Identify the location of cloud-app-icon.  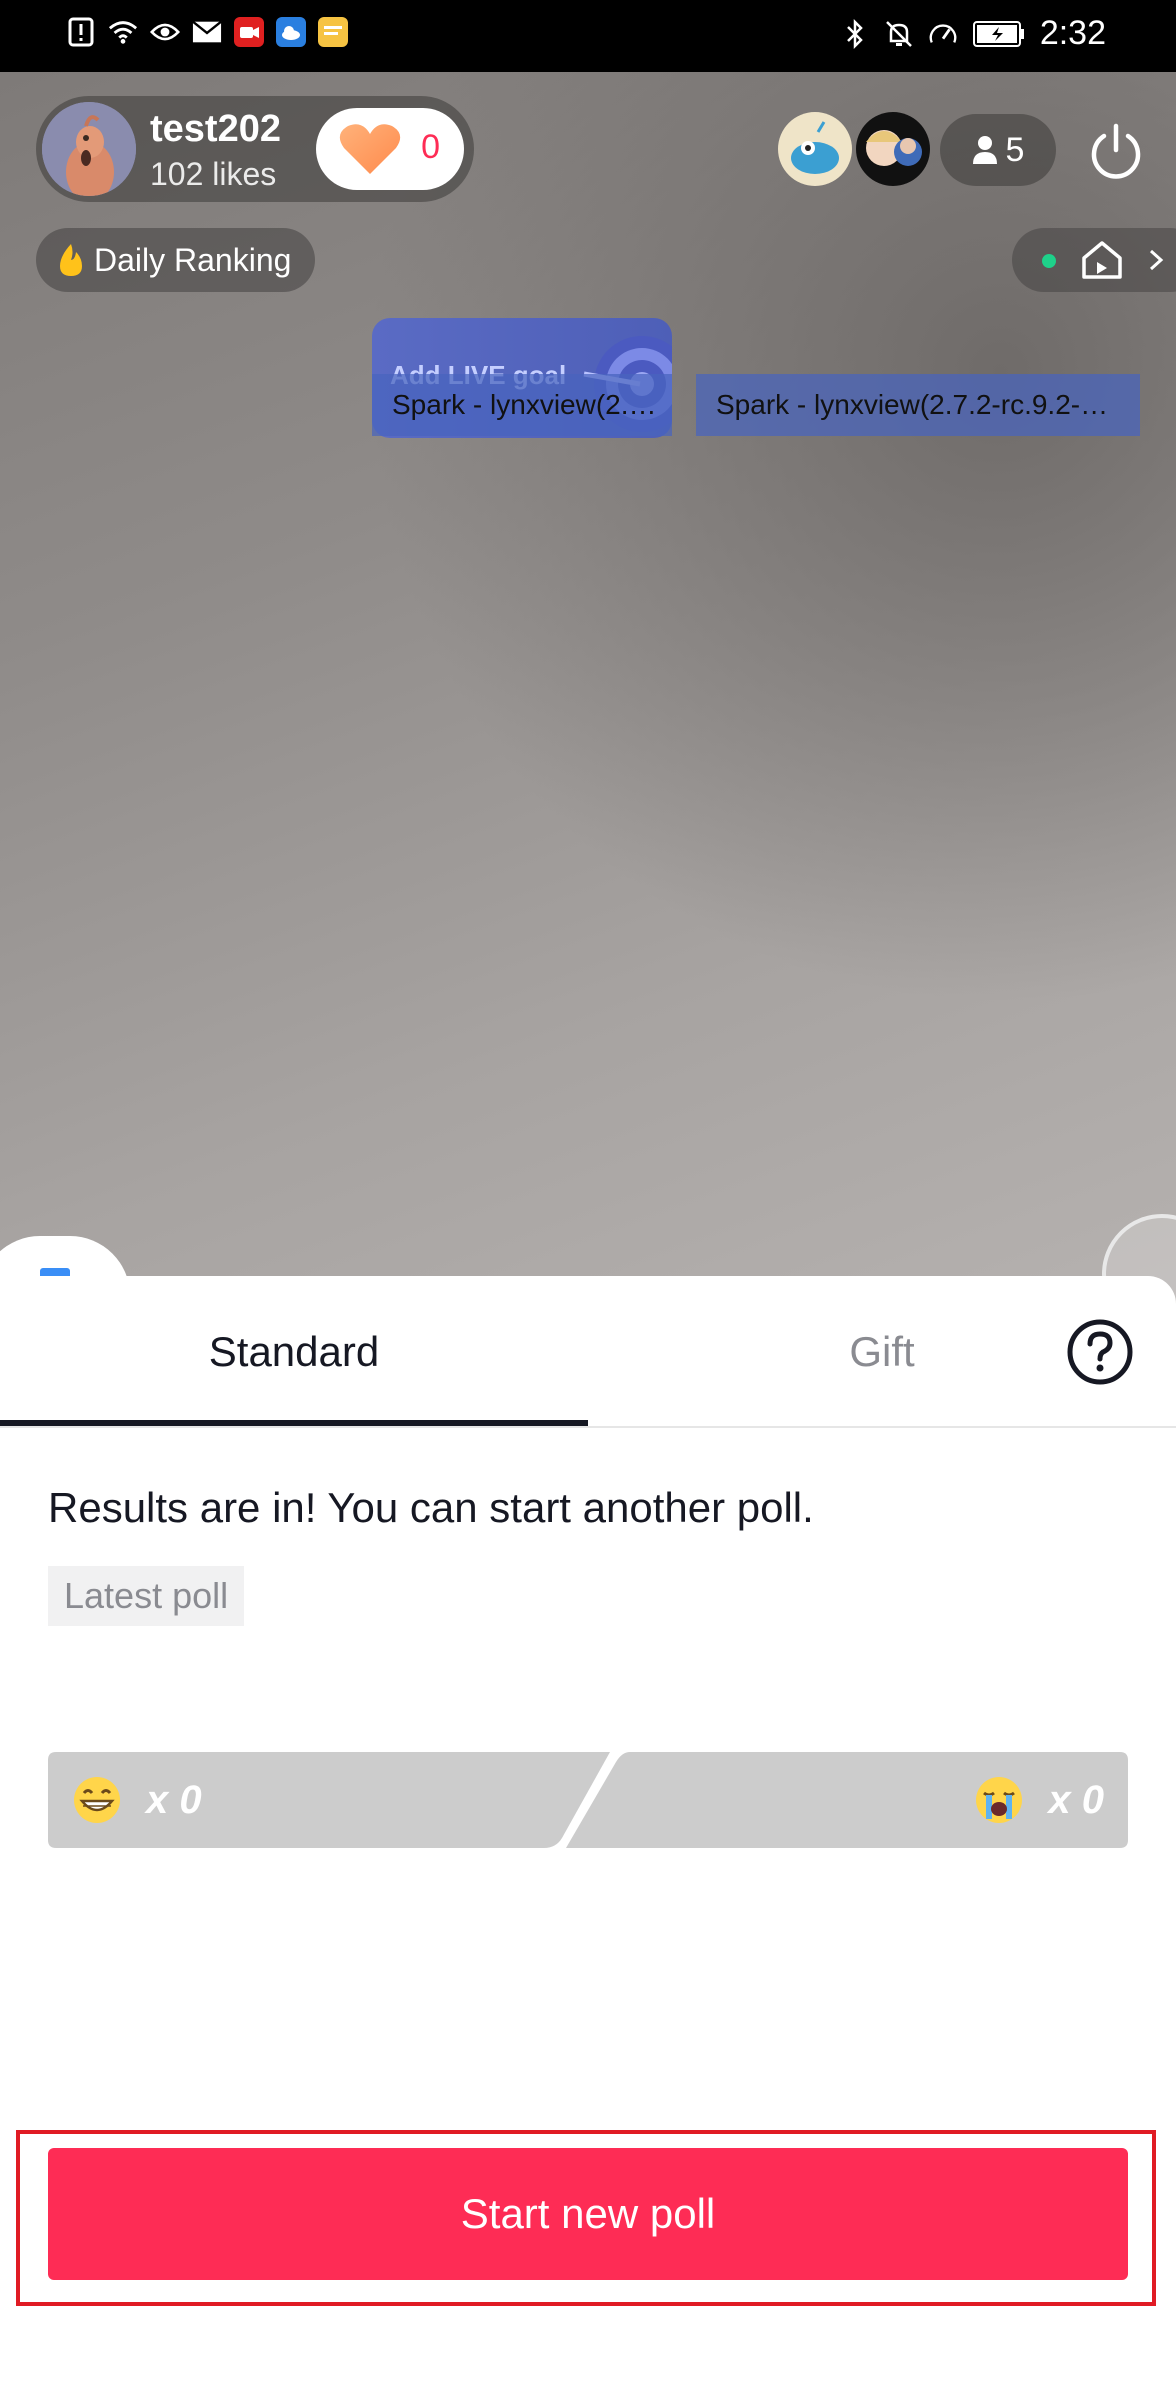
(291, 32).